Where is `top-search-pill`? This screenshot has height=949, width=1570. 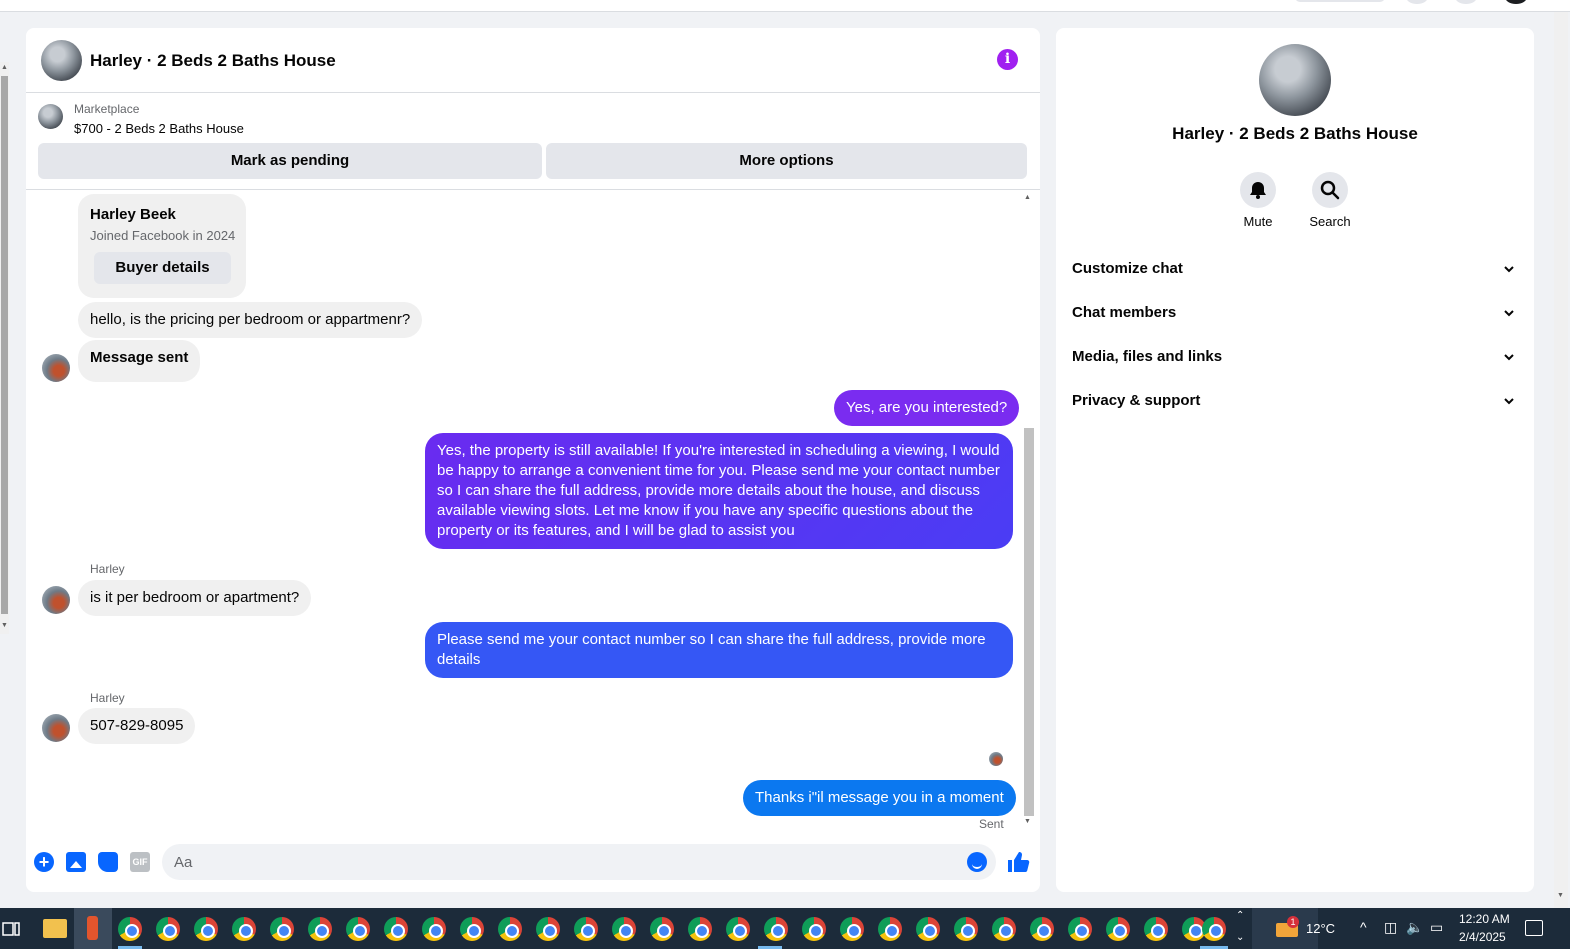 top-search-pill is located at coordinates (1340, 1).